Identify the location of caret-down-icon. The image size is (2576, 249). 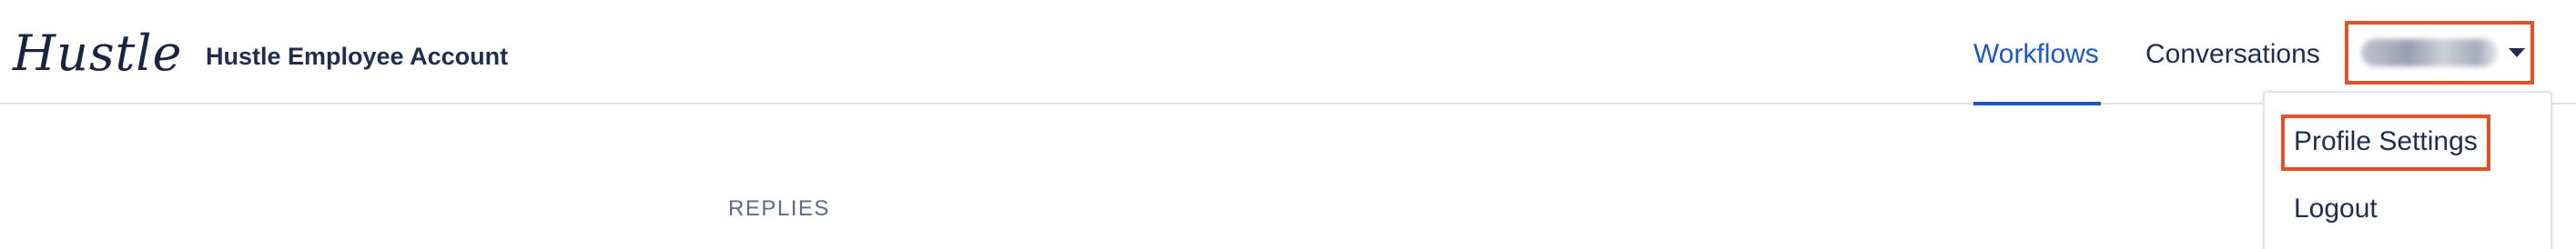
(2517, 52).